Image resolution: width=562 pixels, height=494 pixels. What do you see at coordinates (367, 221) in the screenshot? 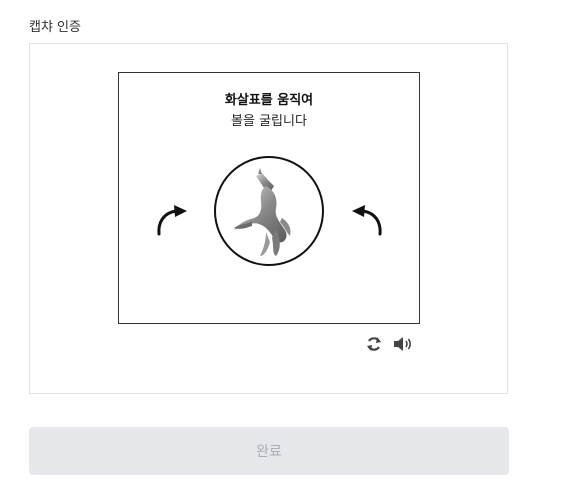
I see `rotate-right-arrow-icon` at bounding box center [367, 221].